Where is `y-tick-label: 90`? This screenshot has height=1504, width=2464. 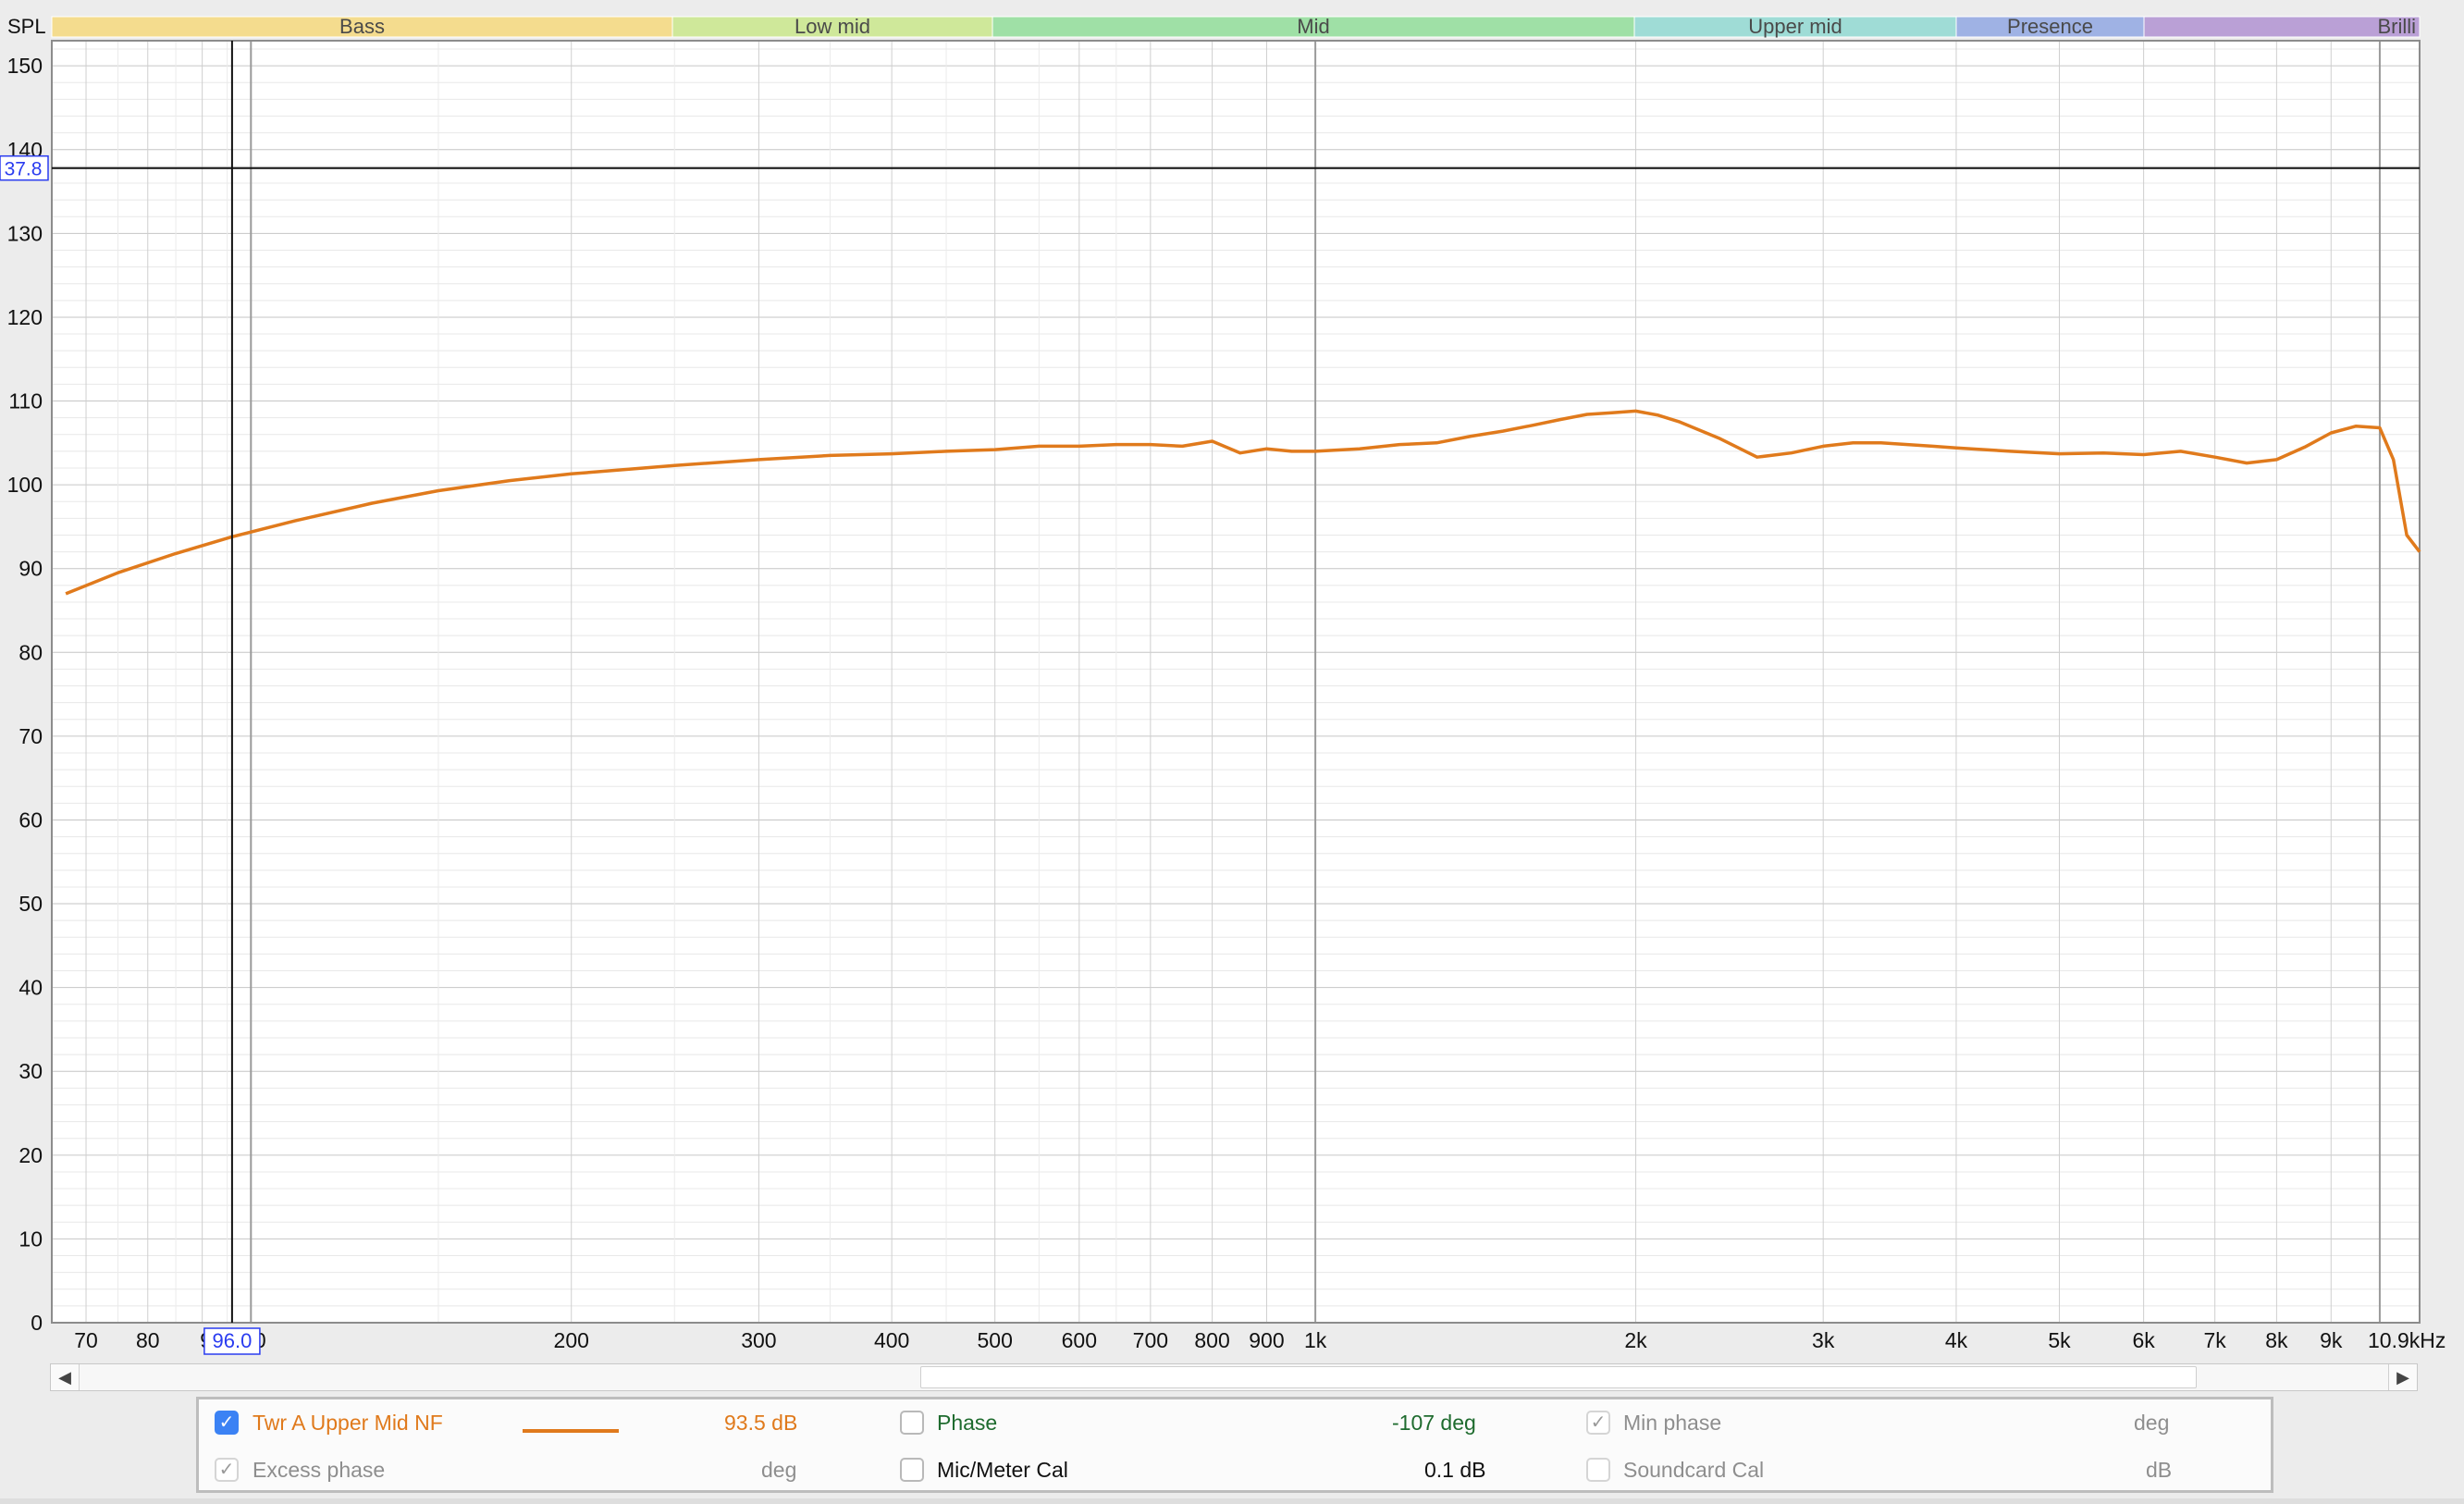 y-tick-label: 90 is located at coordinates (31, 569).